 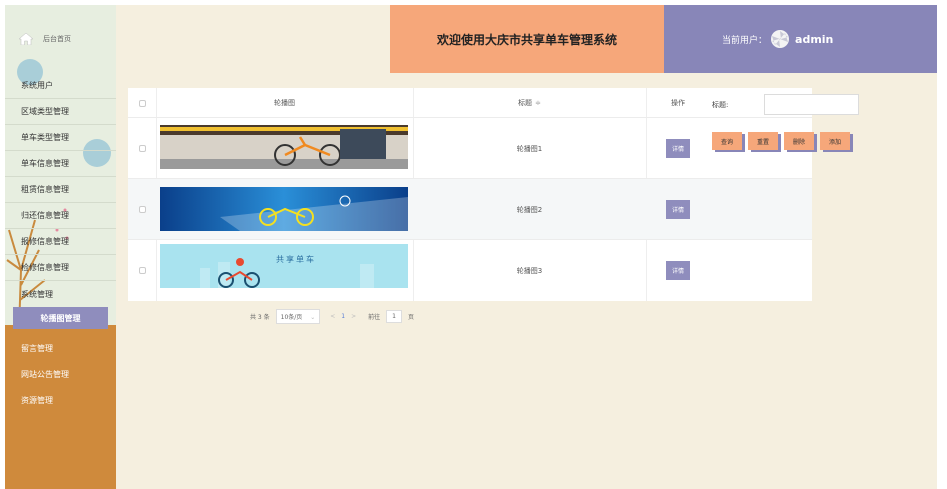 I want to click on delete-button: 删除, so click(x=799, y=141).